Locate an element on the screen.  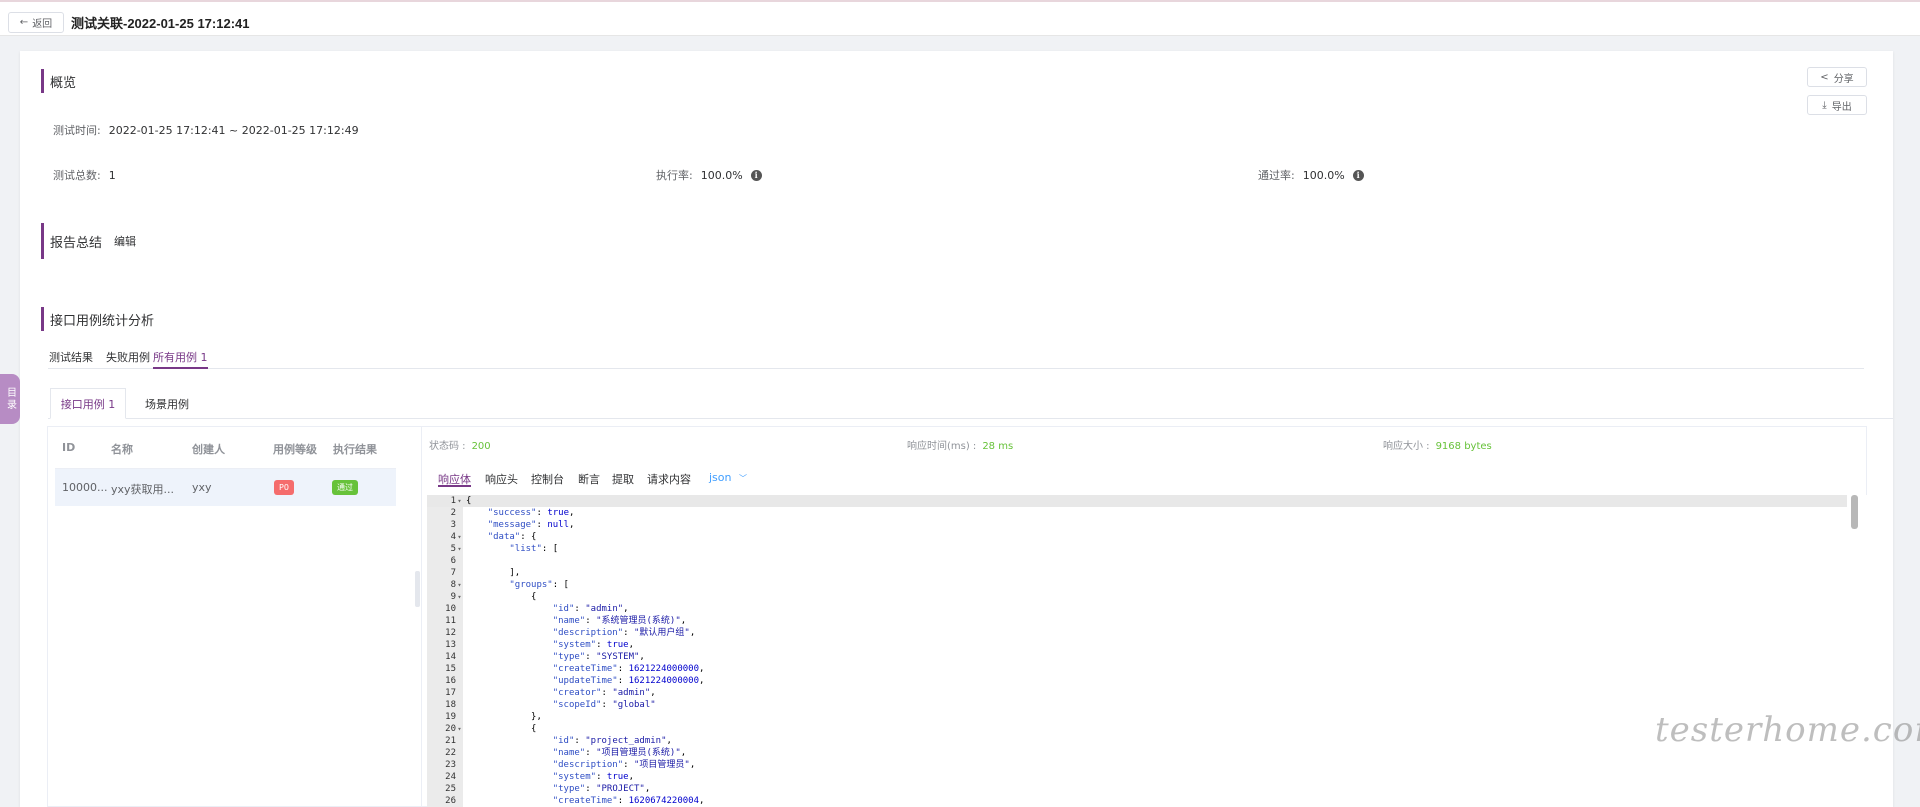
col-result: 执行结果 is located at coordinates (355, 449).